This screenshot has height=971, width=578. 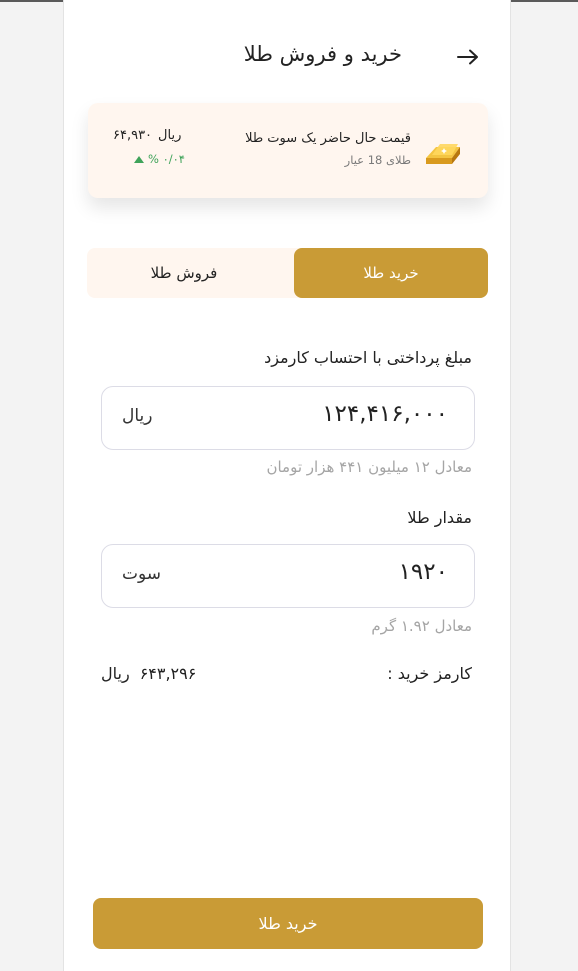 What do you see at coordinates (423, 572) in the screenshot?
I see `amount-value: ۱۹۲۰` at bounding box center [423, 572].